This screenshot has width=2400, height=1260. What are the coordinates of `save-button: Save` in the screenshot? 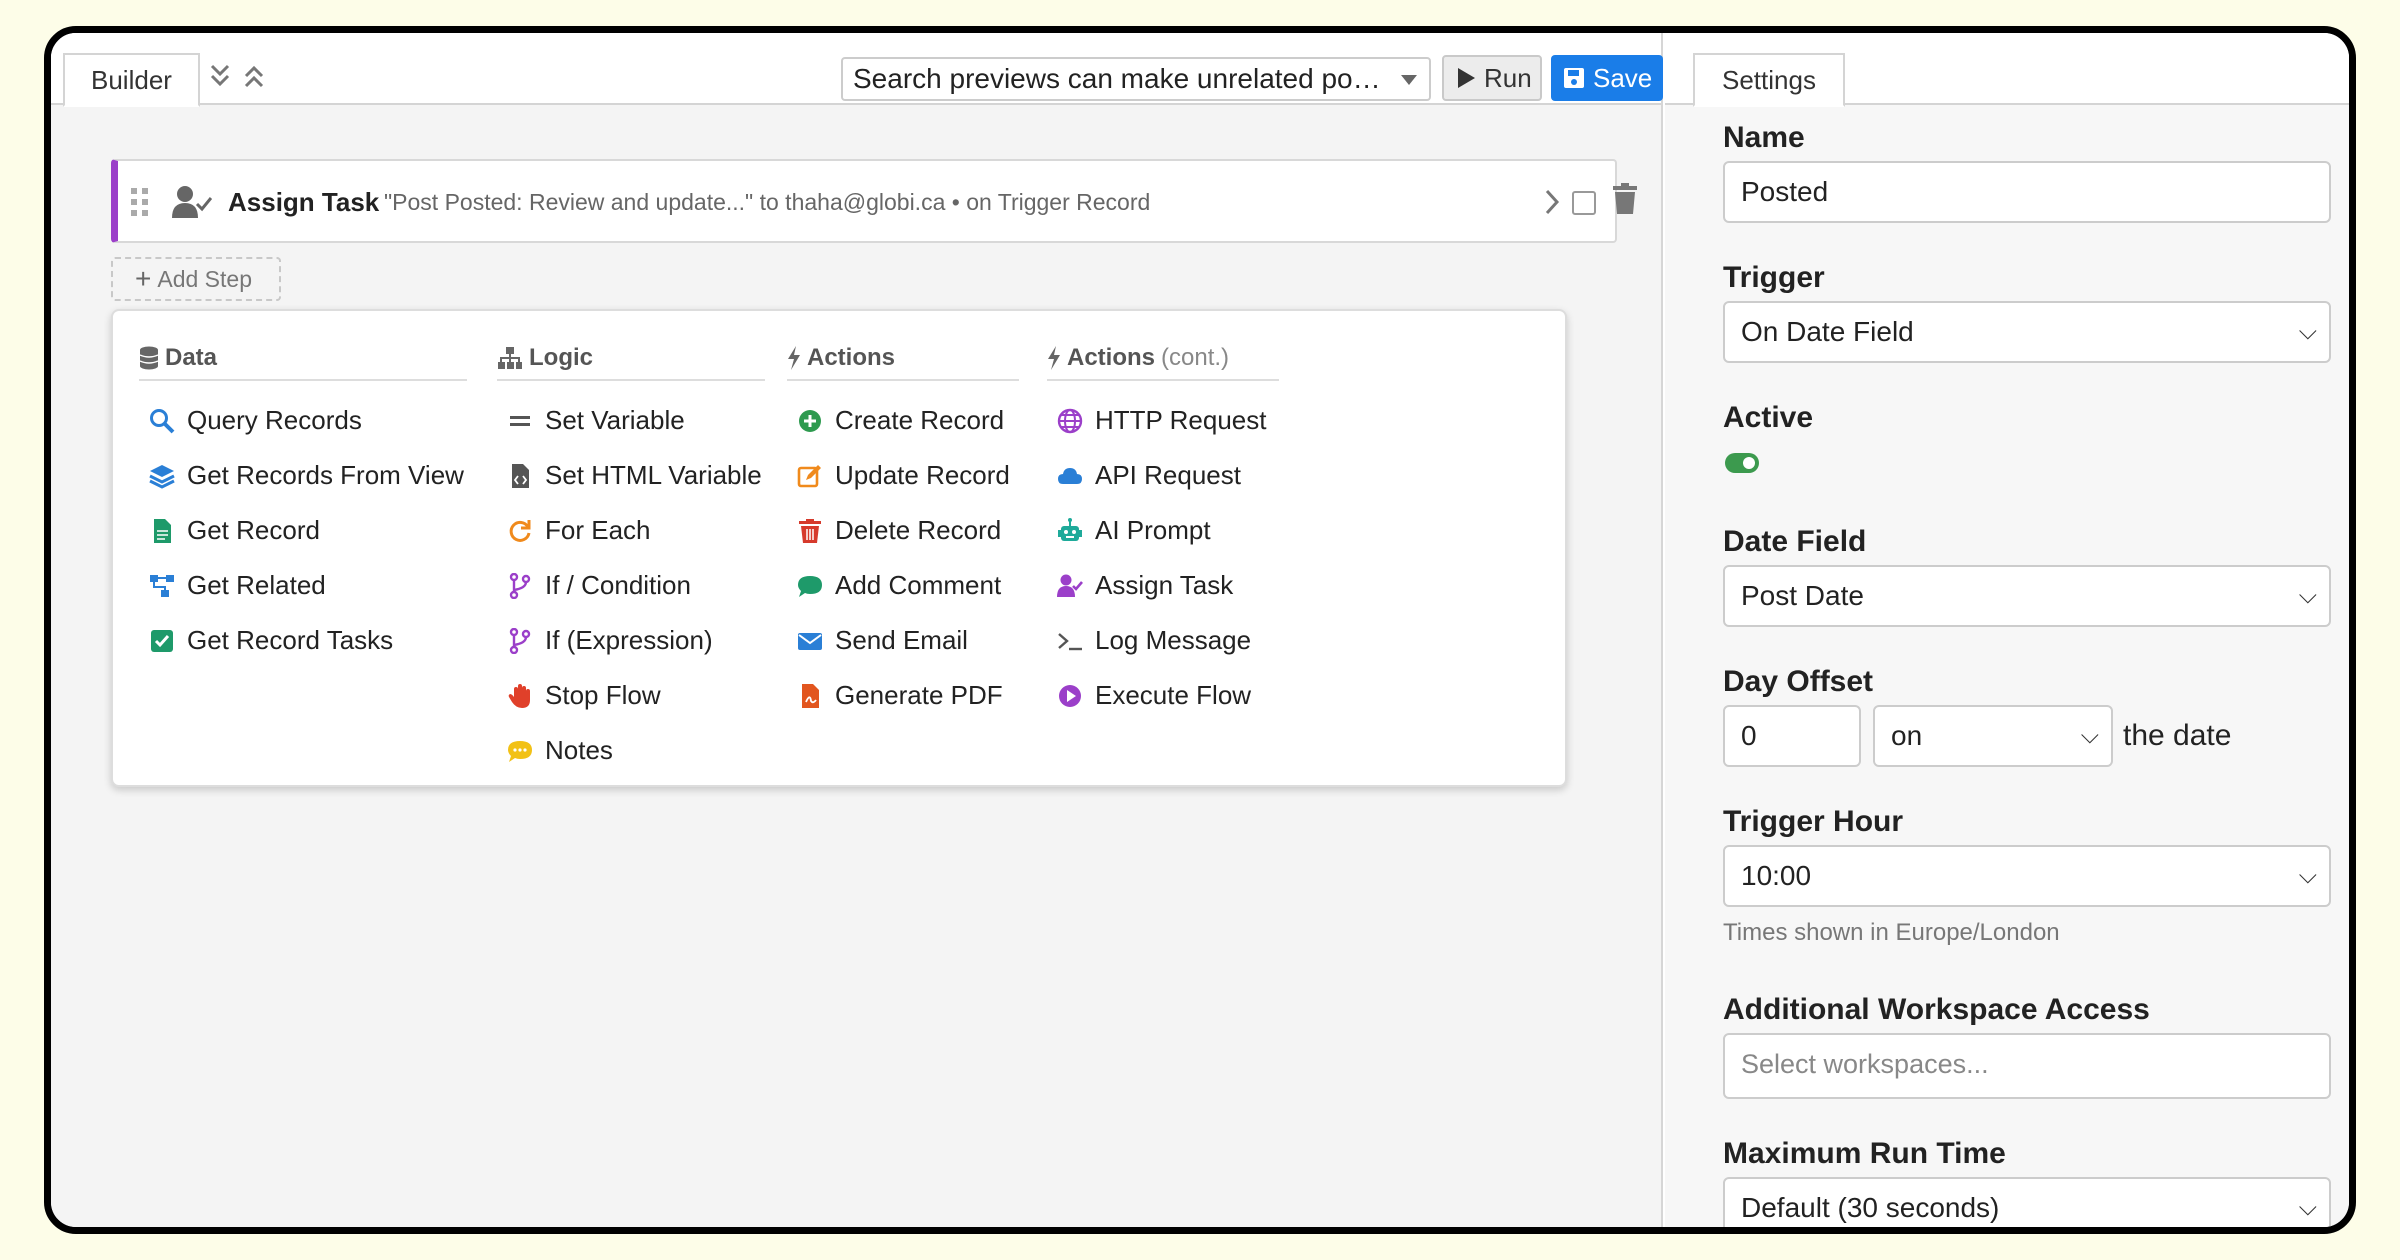 It's located at (1607, 78).